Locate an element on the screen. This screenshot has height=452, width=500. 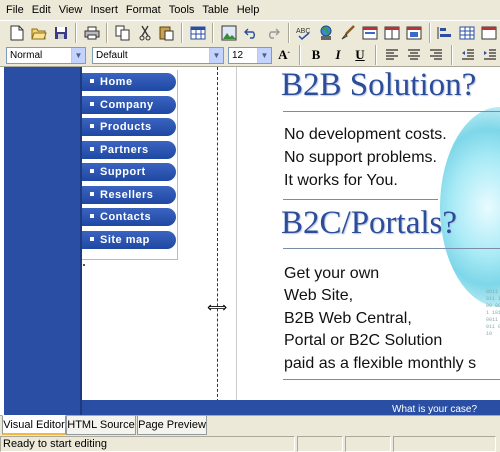
menu-help: Help is located at coordinates (248, 10).